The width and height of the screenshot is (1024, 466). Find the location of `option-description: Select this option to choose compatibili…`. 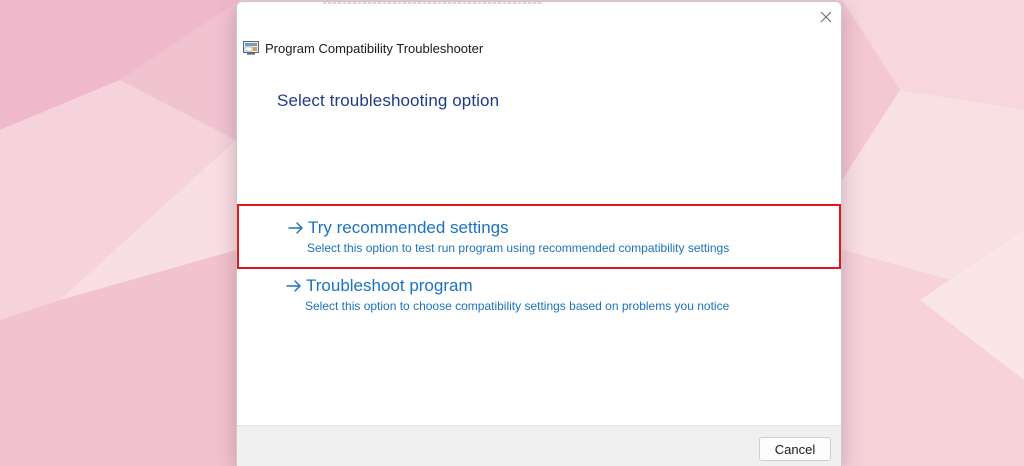

option-description: Select this option to choose compatibili… is located at coordinates (517, 306).